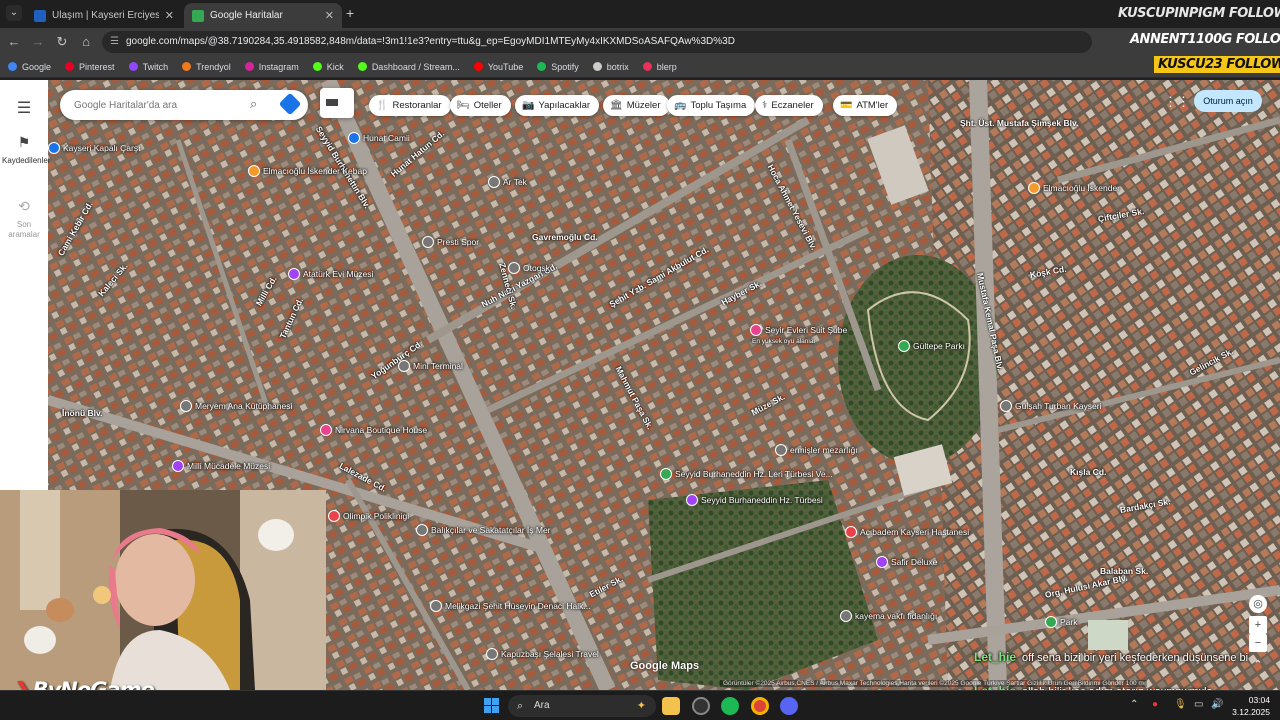  Describe the element at coordinates (29, 67) in the screenshot. I see `bookmark-item: Google` at that location.